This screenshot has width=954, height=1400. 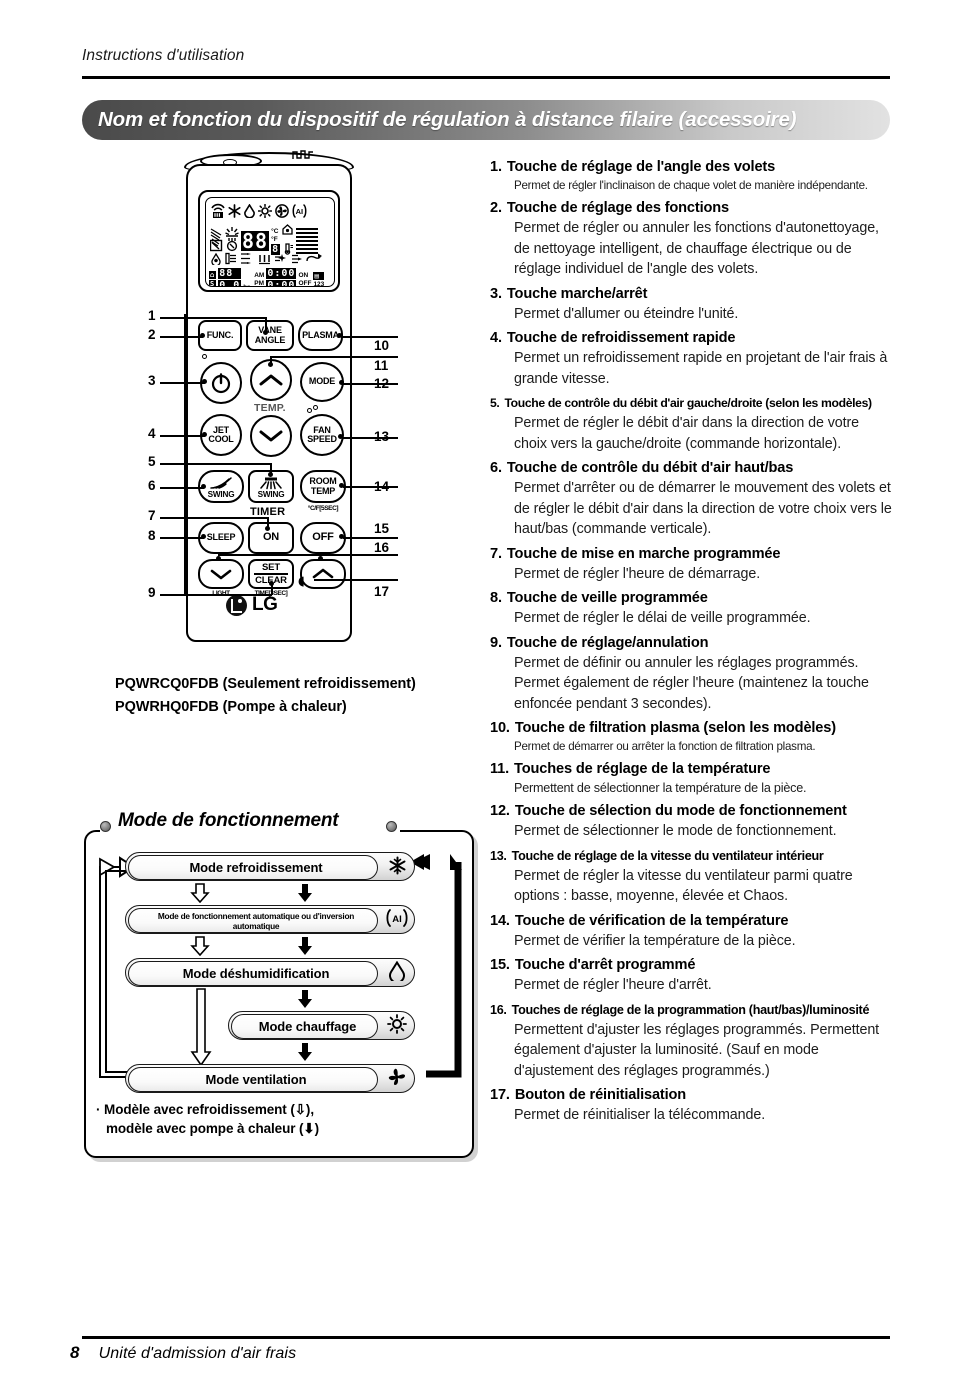 What do you see at coordinates (253, 973) in the screenshot?
I see `mode-step-dehumidify-inner: Mode déshumidification` at bounding box center [253, 973].